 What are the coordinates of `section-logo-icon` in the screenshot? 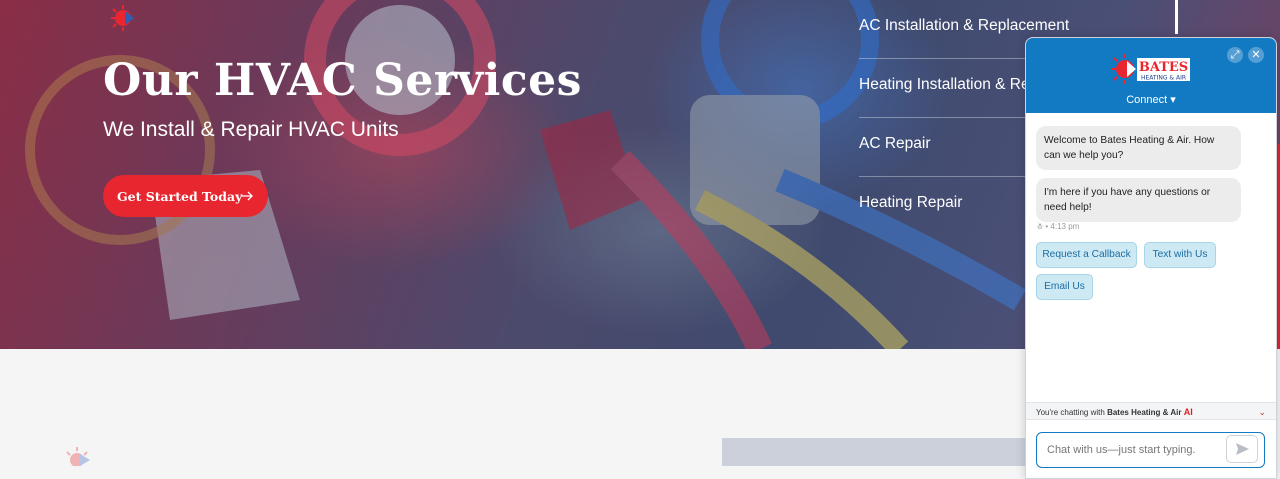 It's located at (78, 456).